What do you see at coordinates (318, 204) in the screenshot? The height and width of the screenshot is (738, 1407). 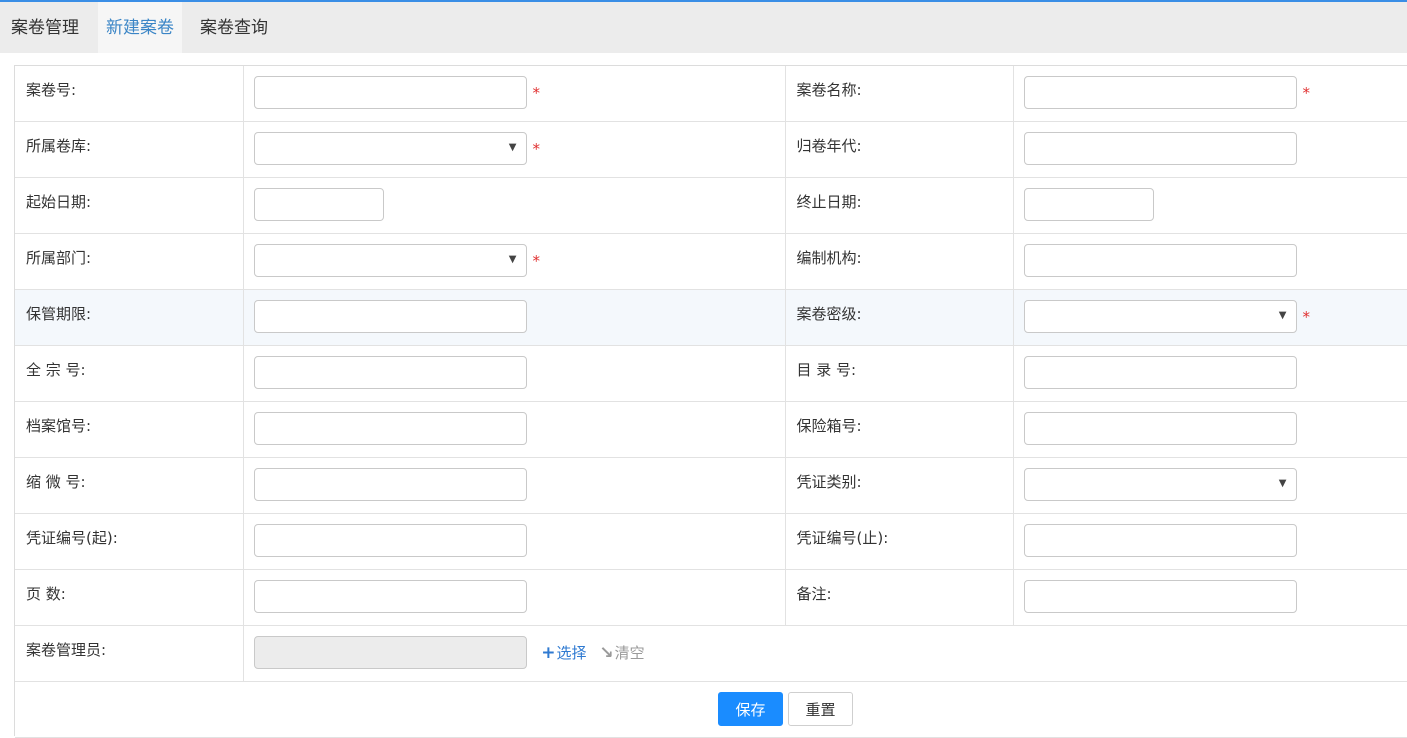 I see `start-date-input` at bounding box center [318, 204].